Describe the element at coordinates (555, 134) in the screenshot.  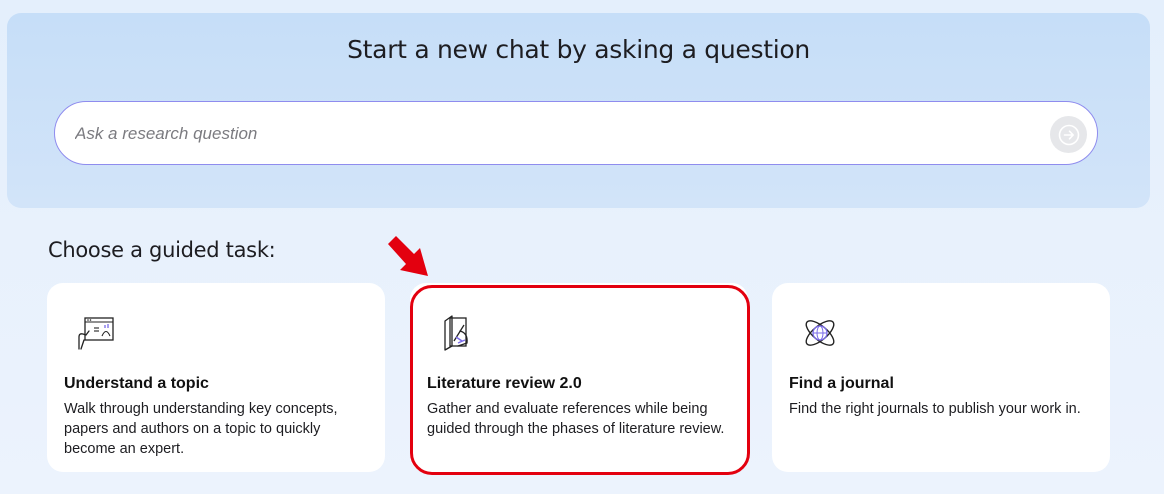
I see `research-question-input` at that location.